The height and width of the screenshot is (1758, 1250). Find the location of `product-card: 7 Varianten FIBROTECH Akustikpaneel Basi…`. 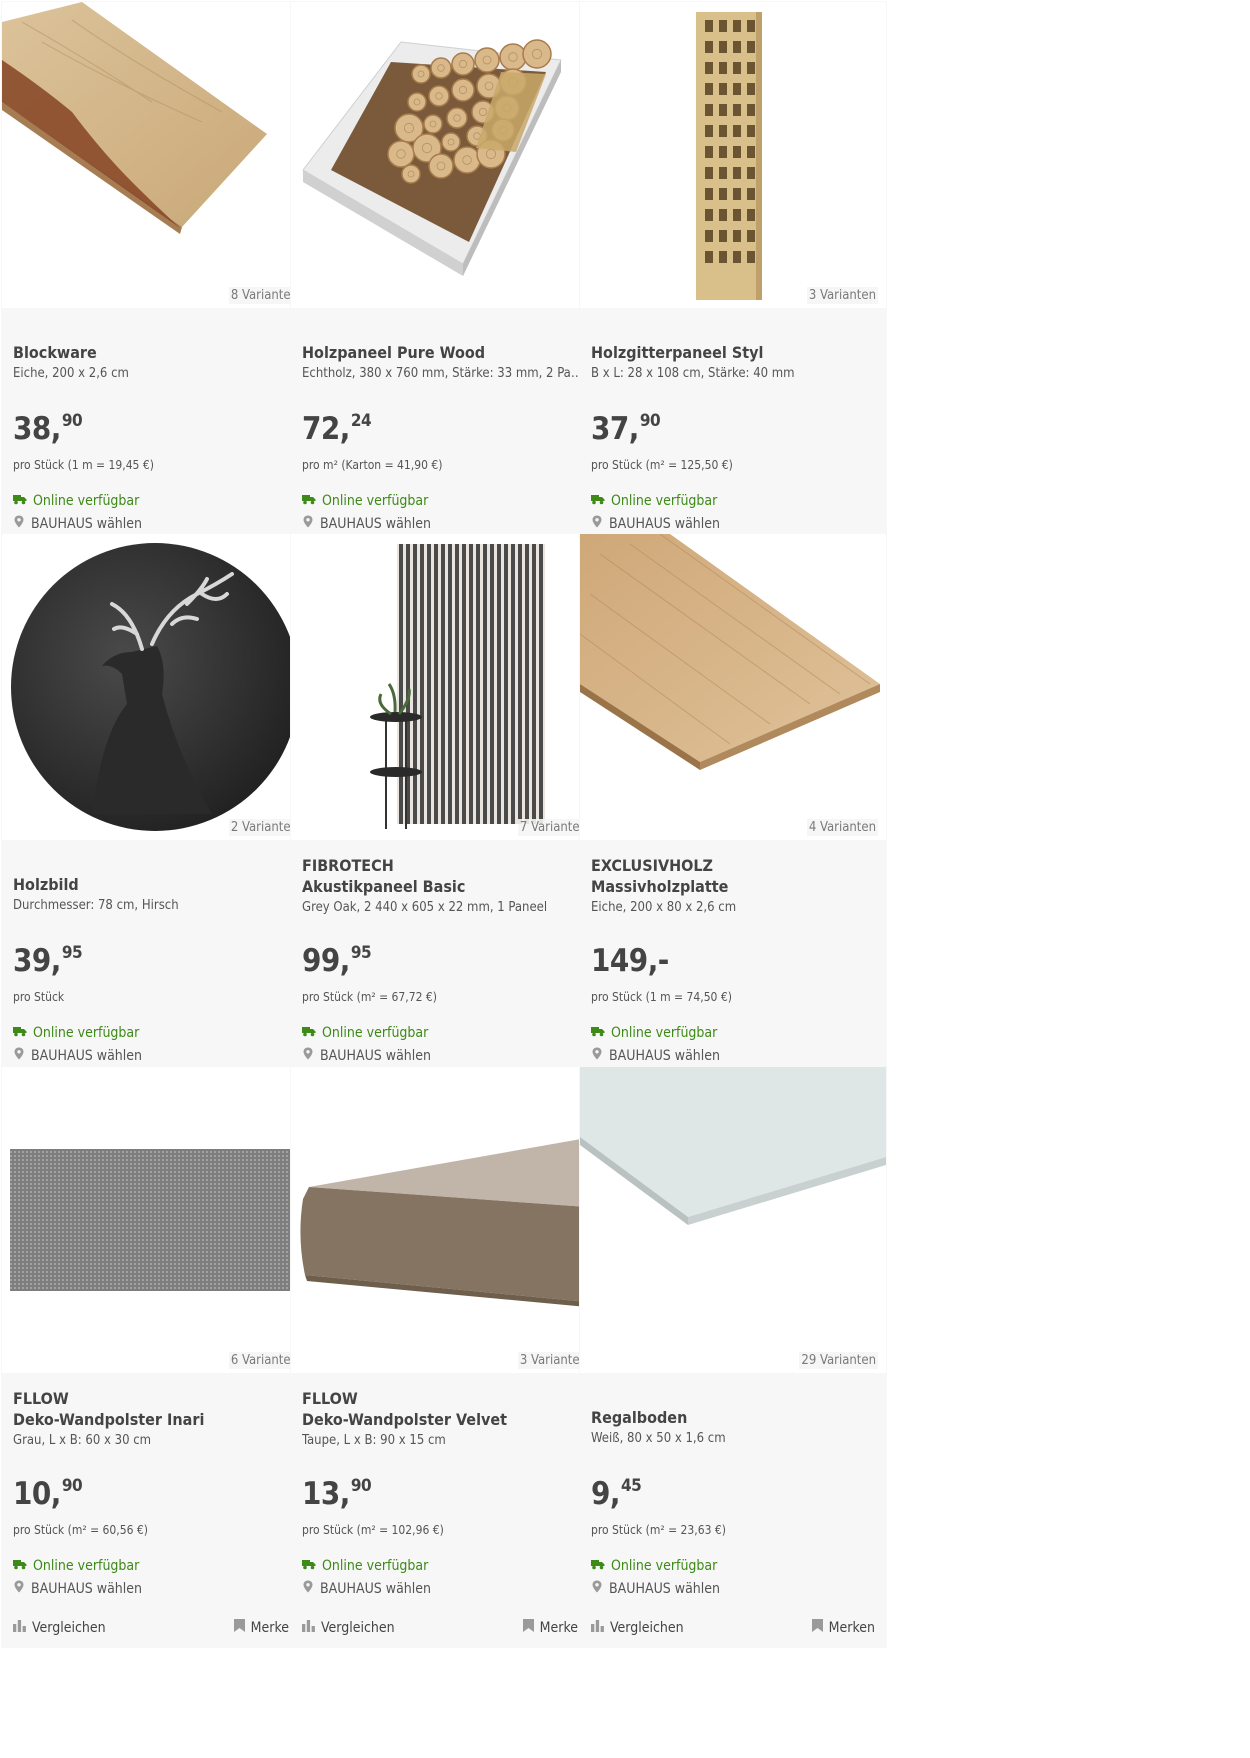

product-card: 7 Varianten FIBROTECH Akustikpaneel Basi… is located at coordinates (444, 824).